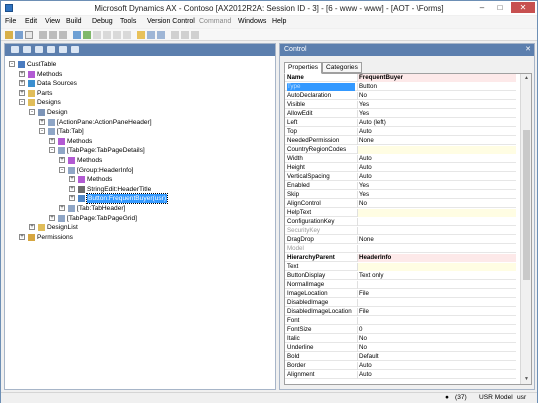 Image resolution: width=538 pixels, height=403 pixels. What do you see at coordinates (63, 49) in the screenshot?
I see `compile-node-icon` at bounding box center [63, 49].